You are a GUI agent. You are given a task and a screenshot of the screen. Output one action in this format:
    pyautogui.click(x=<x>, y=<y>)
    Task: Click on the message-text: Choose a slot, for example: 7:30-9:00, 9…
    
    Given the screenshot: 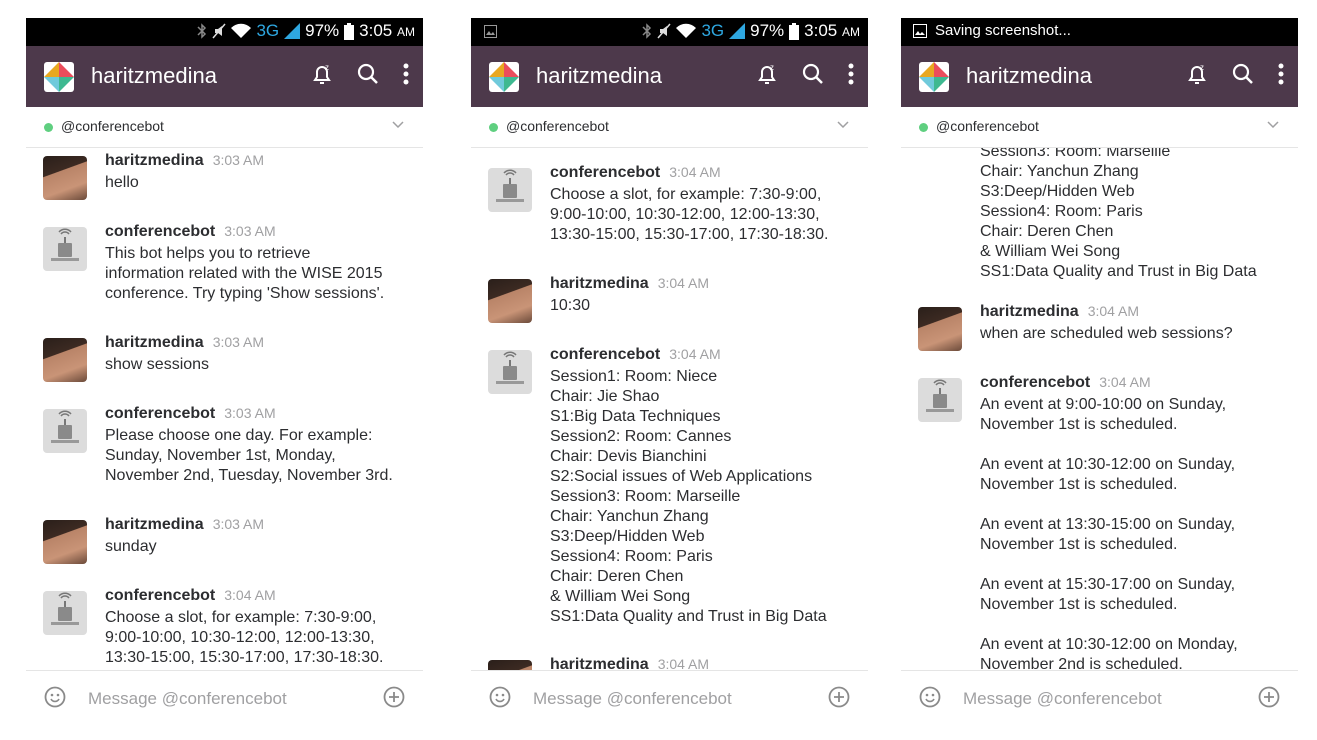 What is the action you would take?
    pyautogui.click(x=689, y=214)
    